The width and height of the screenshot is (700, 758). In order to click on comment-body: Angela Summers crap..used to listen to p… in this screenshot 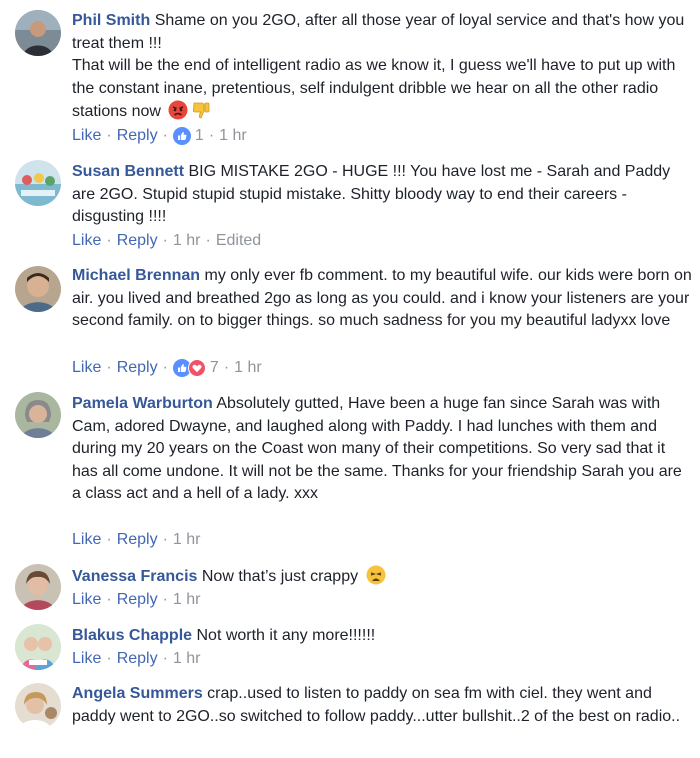, I will do `click(382, 705)`.